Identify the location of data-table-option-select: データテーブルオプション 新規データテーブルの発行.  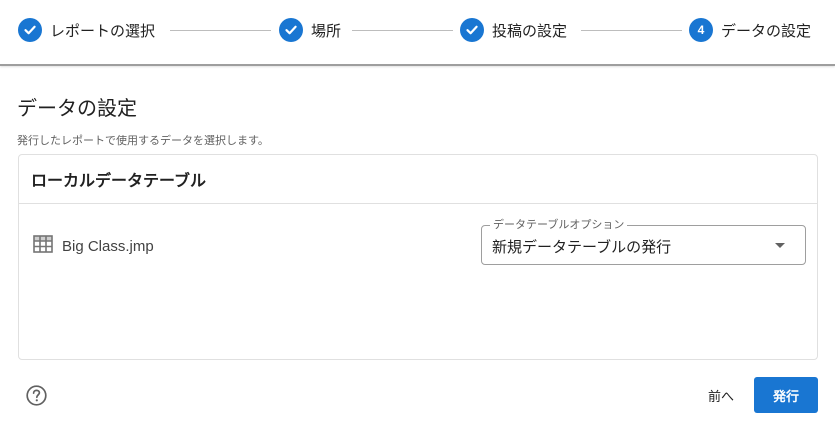
(643, 241).